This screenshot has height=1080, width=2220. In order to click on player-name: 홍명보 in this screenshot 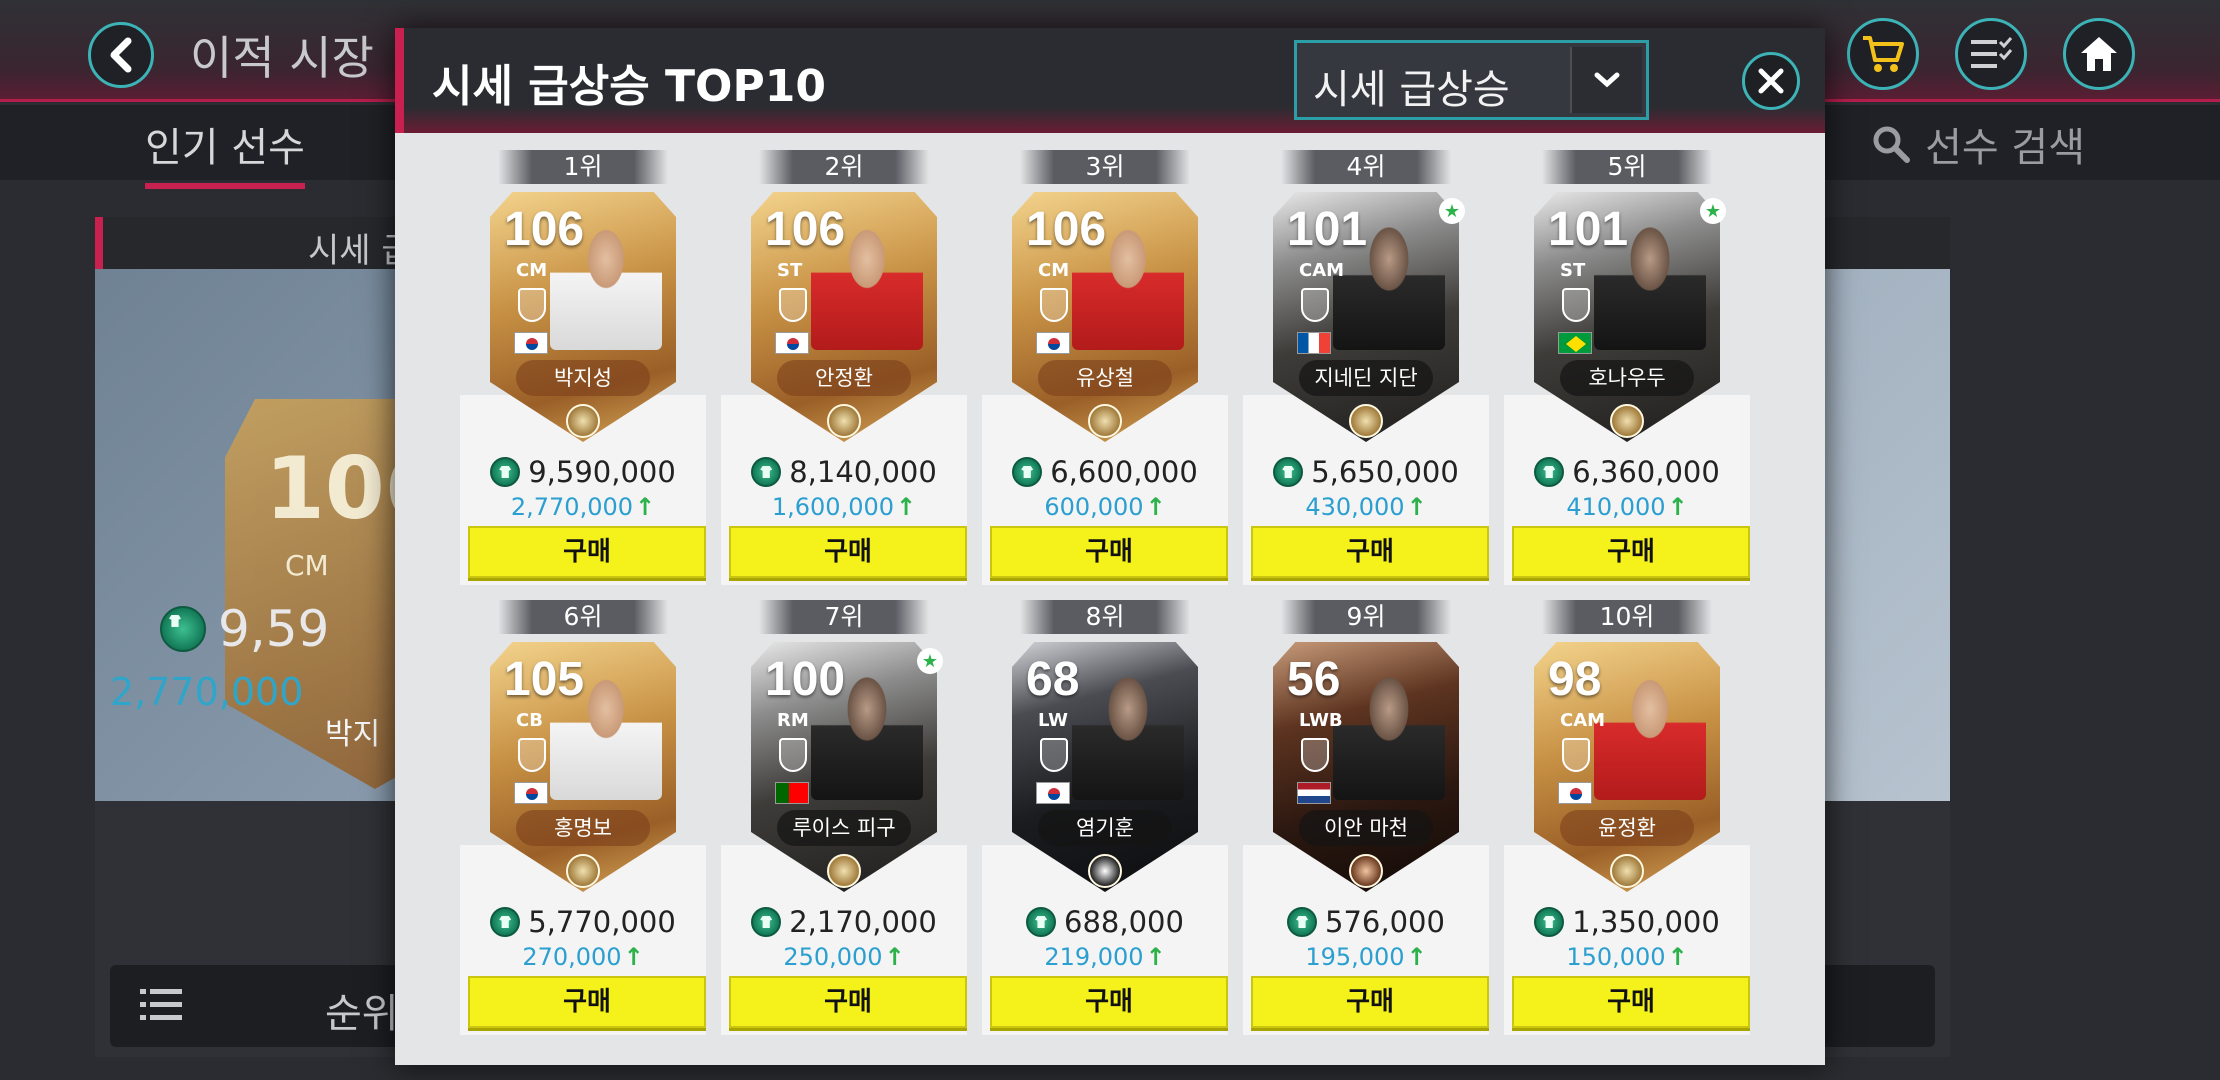, I will do `click(583, 828)`.